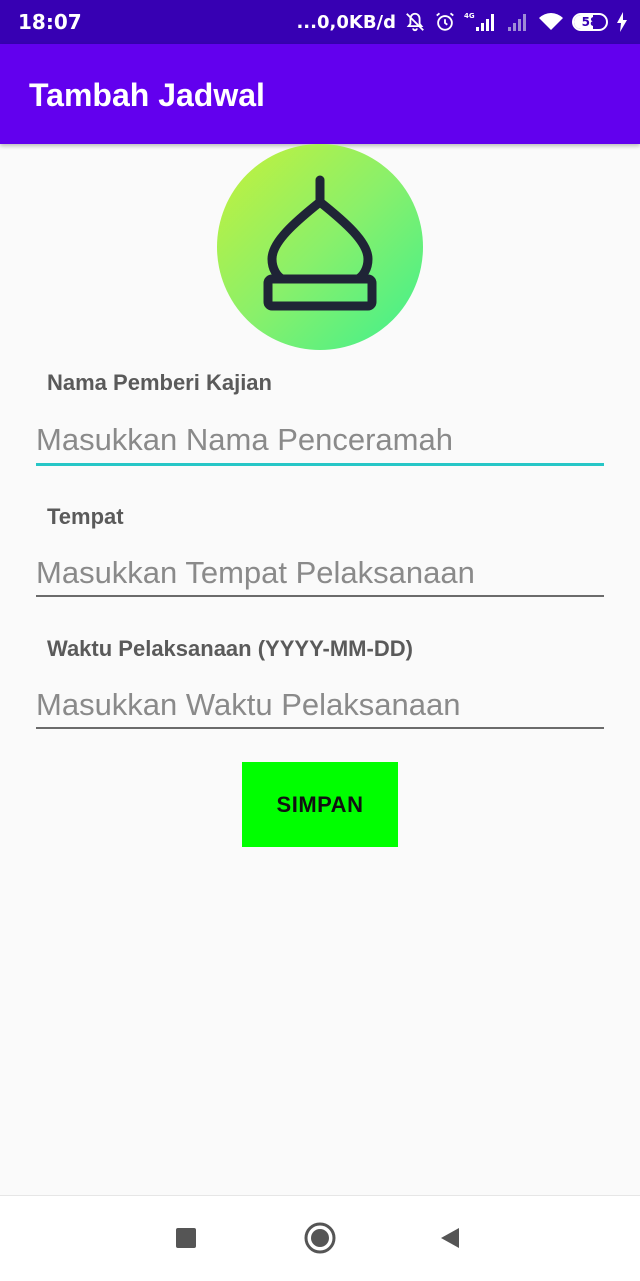  I want to click on signal-empty-icon, so click(517, 22).